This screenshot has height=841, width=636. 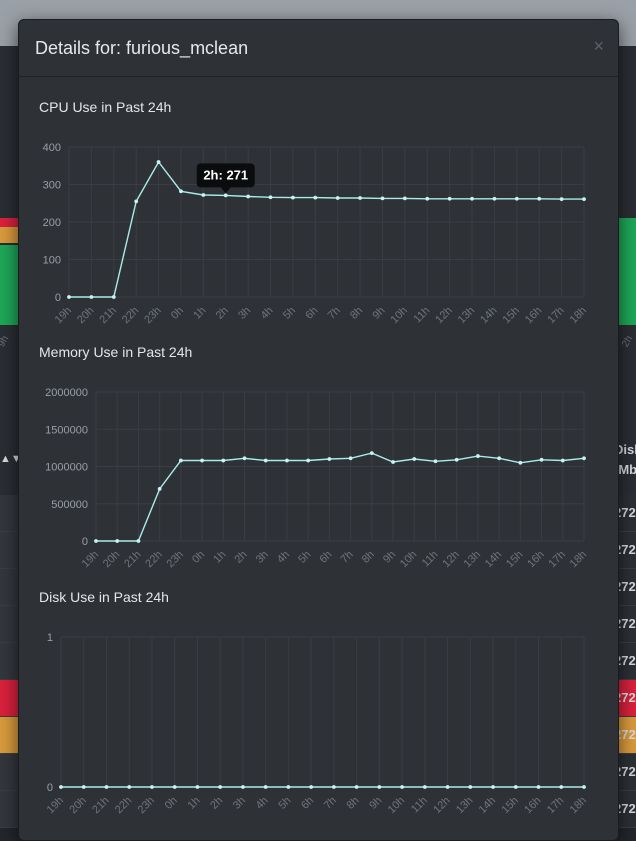 I want to click on sort-icon: ▲▼, so click(x=11, y=462).